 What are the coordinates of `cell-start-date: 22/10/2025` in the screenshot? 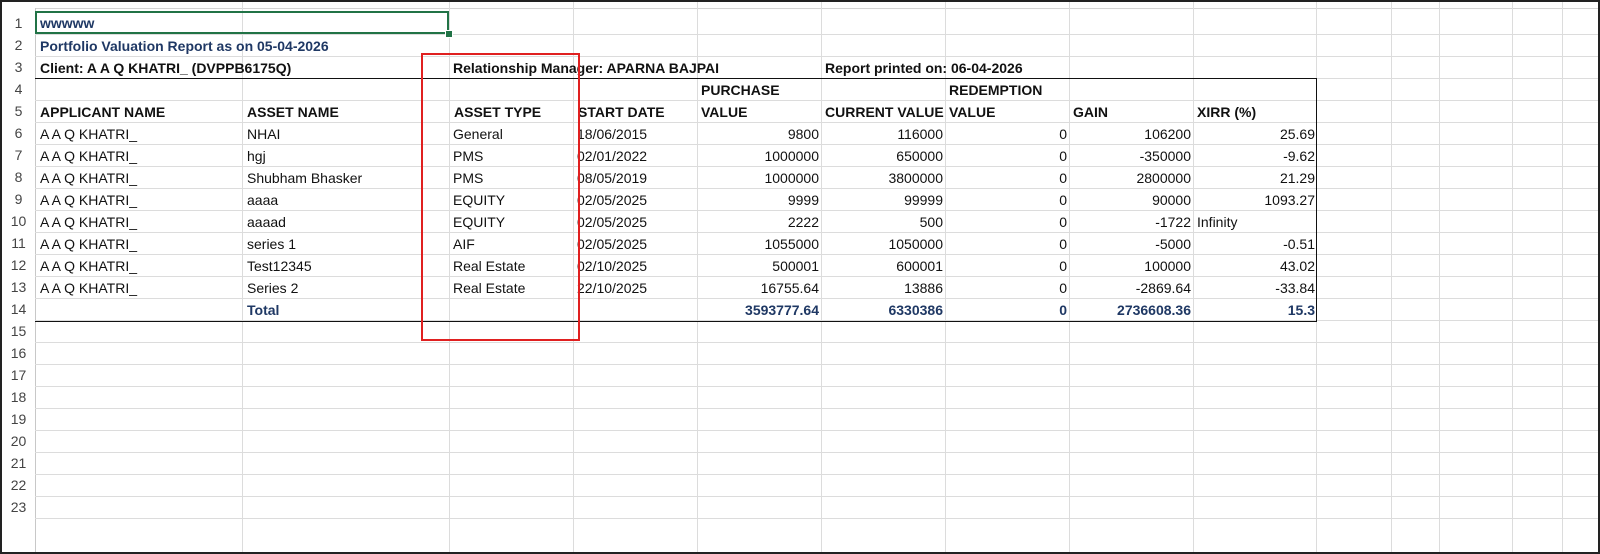 It's located at (612, 288).